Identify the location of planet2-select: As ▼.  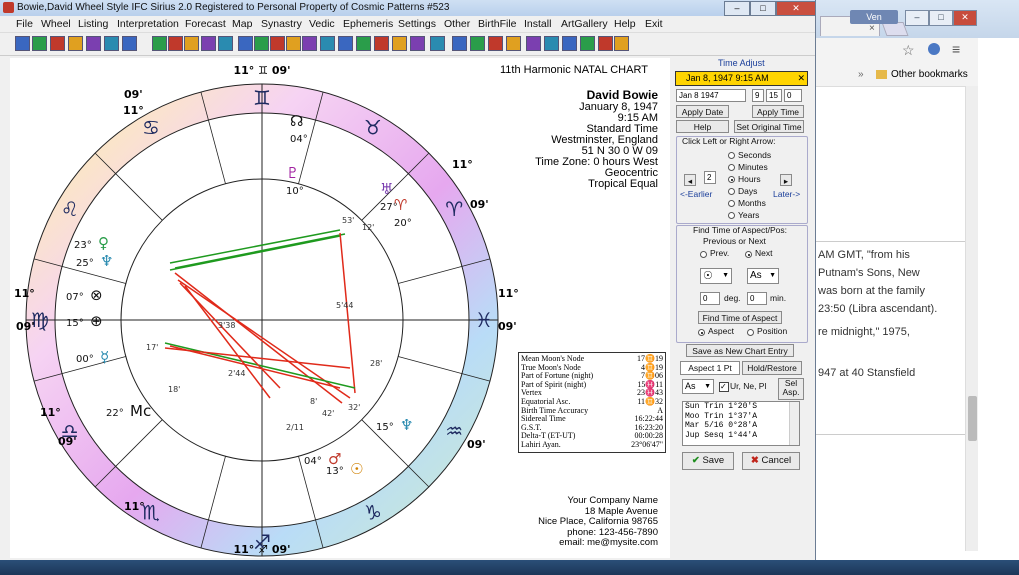
(763, 276).